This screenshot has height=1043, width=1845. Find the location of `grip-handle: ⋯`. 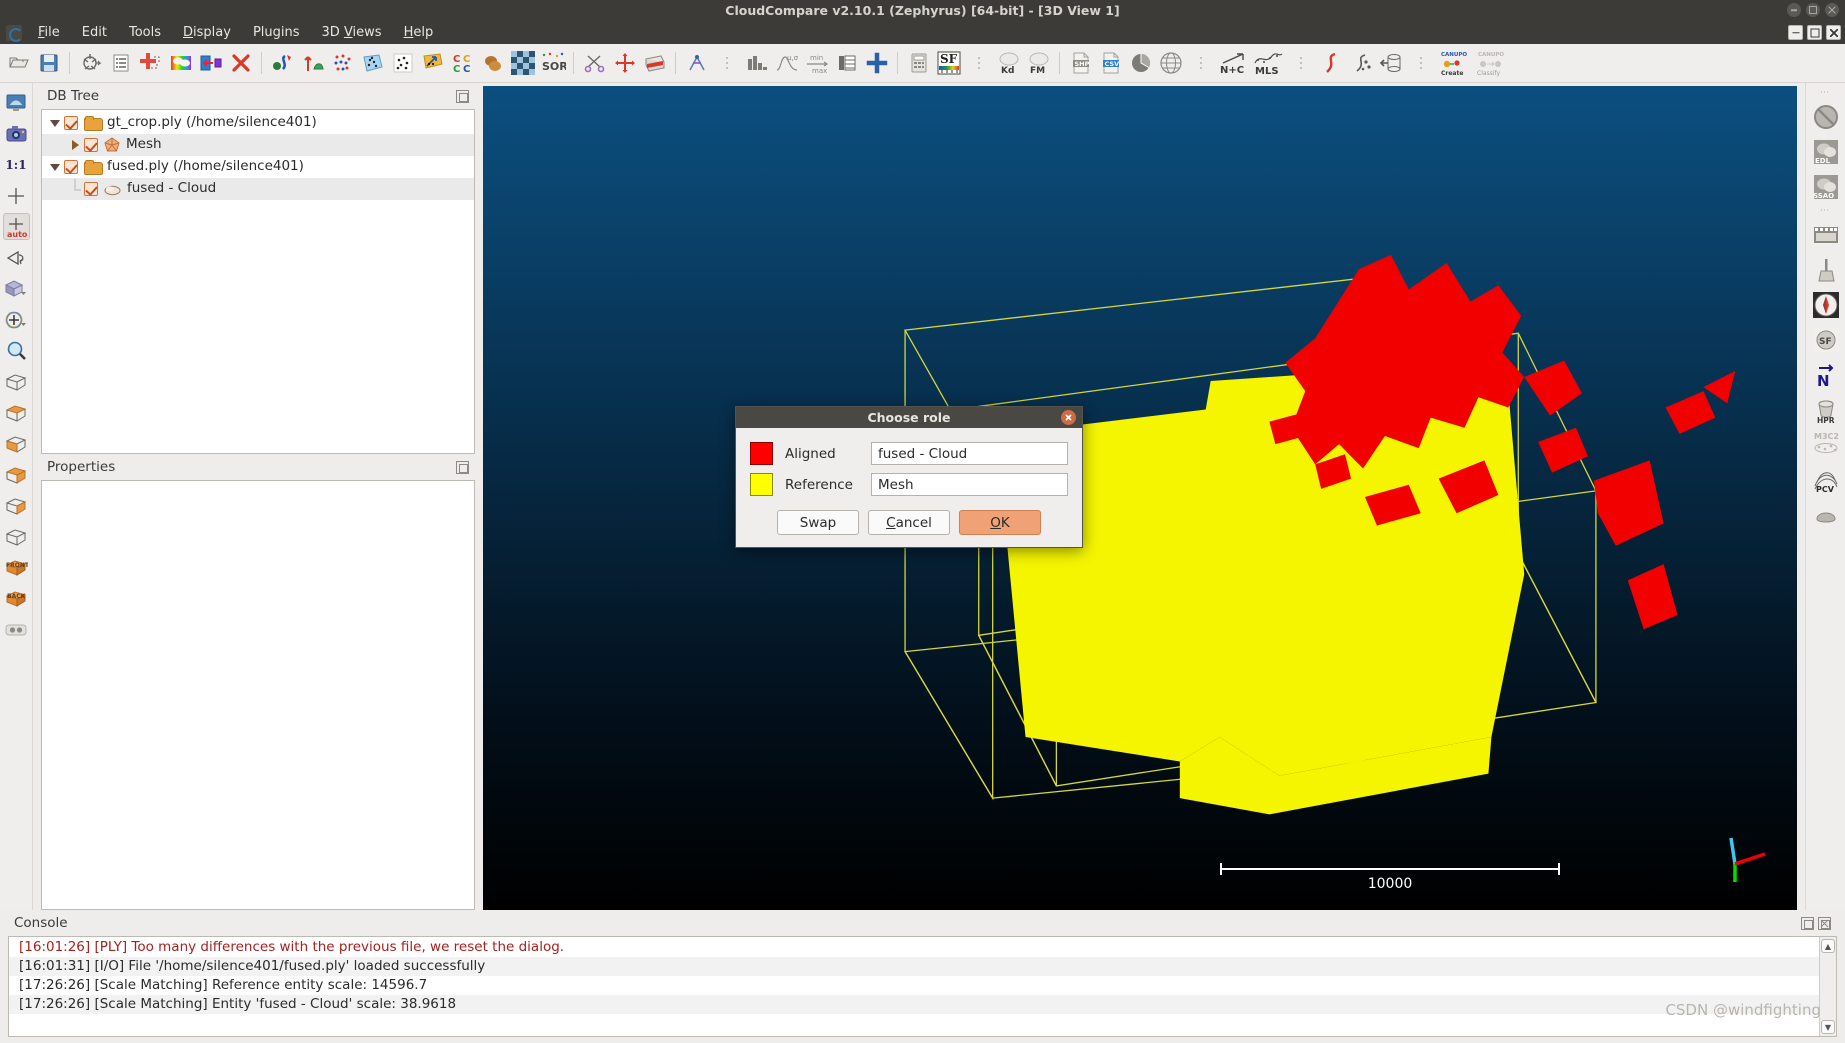

grip-handle: ⋯ is located at coordinates (1826, 93).